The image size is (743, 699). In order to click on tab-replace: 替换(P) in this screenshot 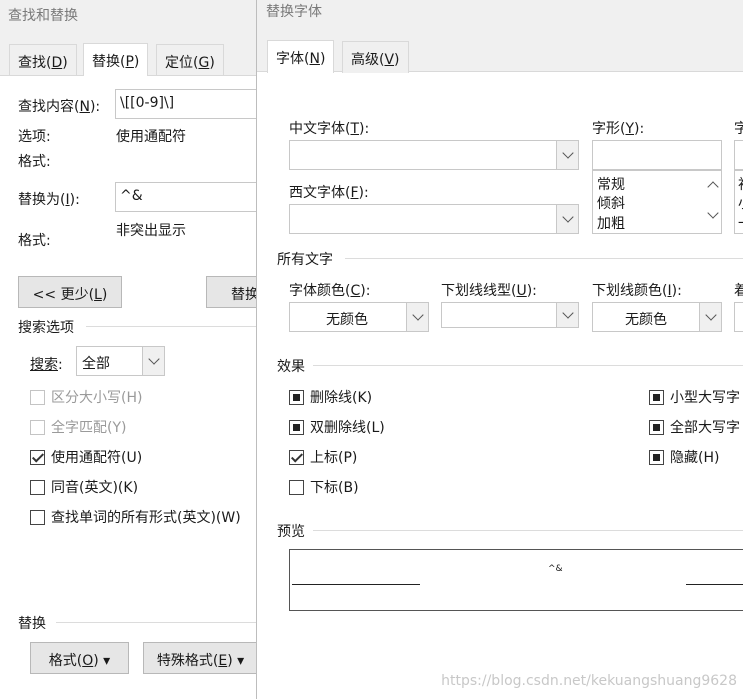, I will do `click(116, 59)`.